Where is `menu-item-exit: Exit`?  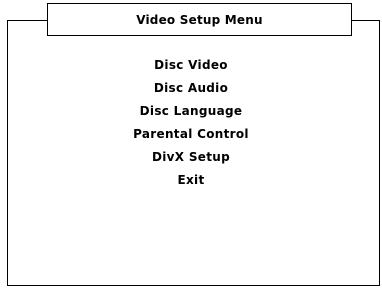
menu-item-exit: Exit is located at coordinates (191, 180).